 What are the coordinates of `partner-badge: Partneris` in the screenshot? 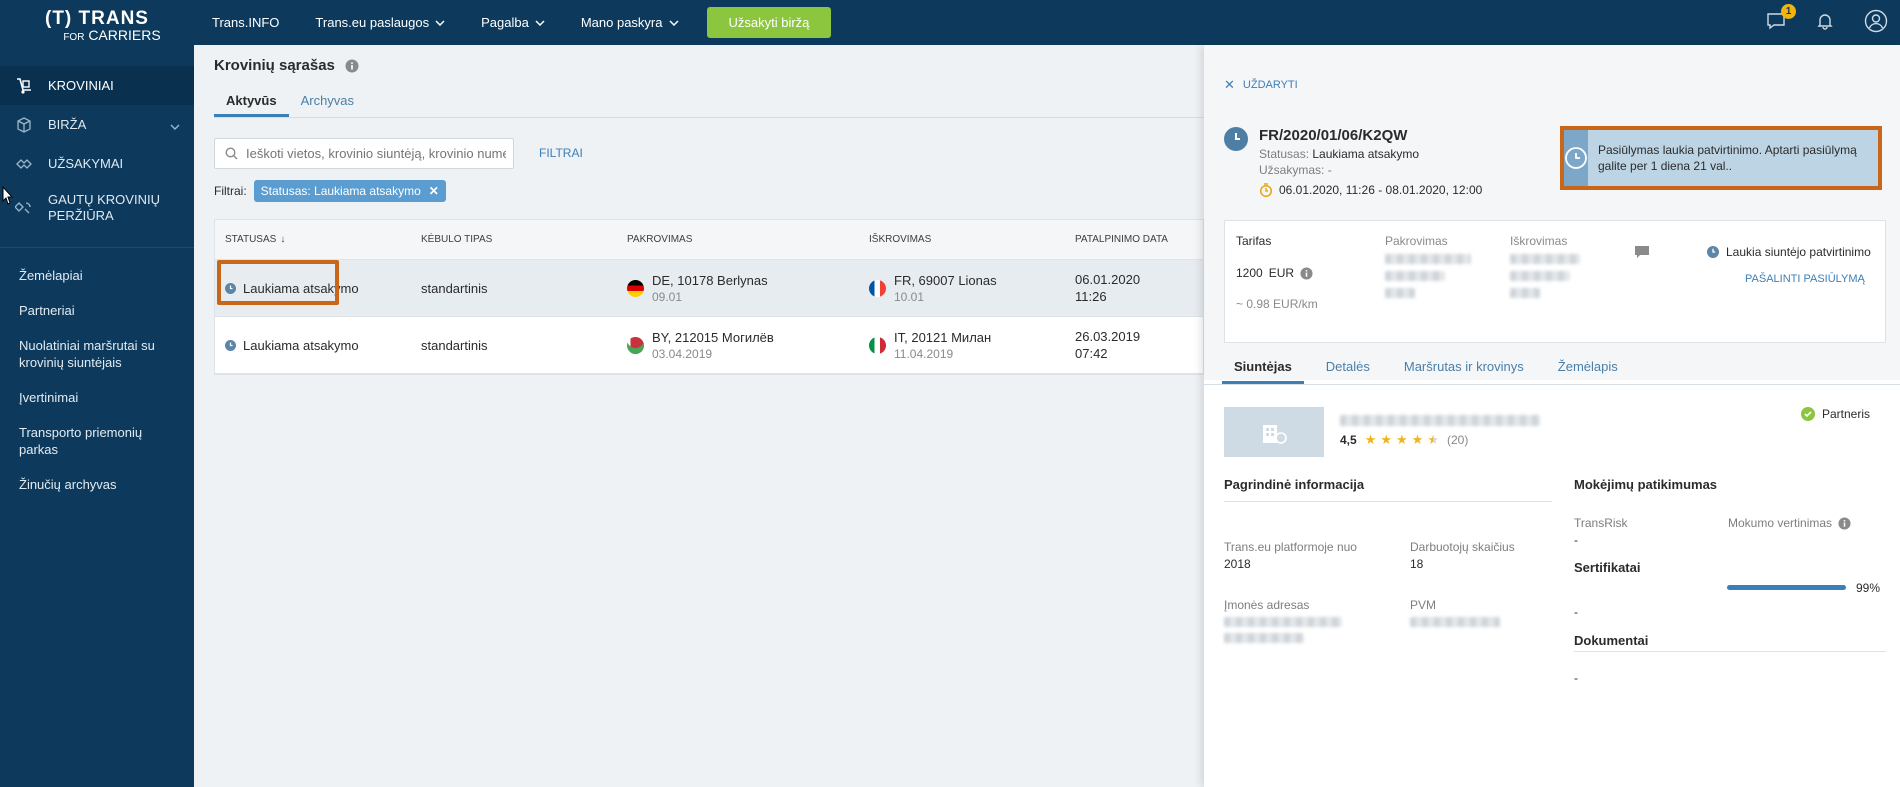 It's located at (1835, 414).